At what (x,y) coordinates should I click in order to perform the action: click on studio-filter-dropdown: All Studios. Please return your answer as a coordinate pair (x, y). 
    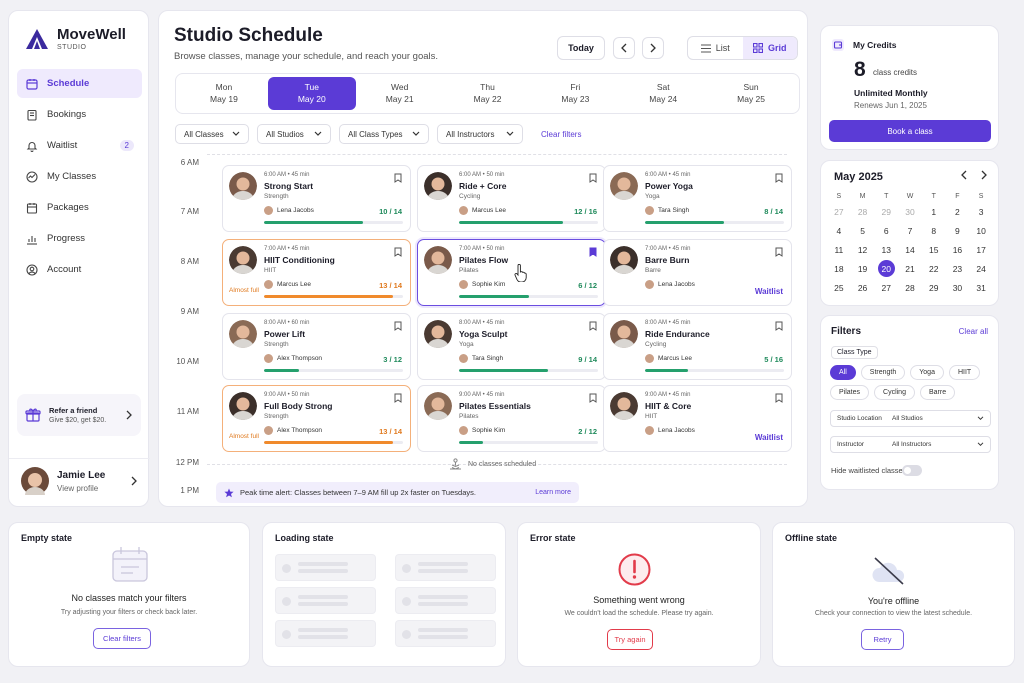
    Looking at the image, I should click on (294, 134).